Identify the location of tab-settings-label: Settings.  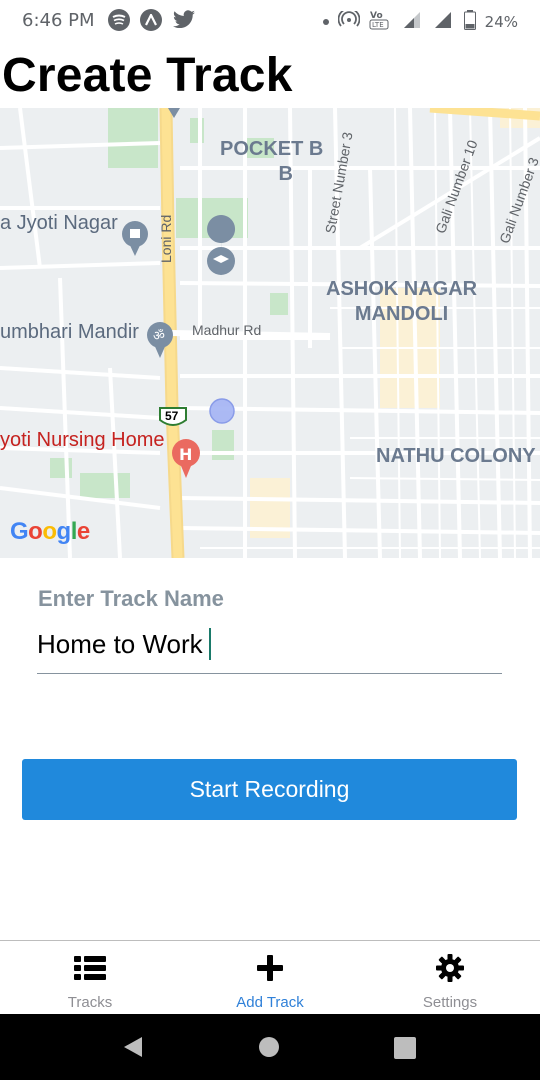
(450, 1002).